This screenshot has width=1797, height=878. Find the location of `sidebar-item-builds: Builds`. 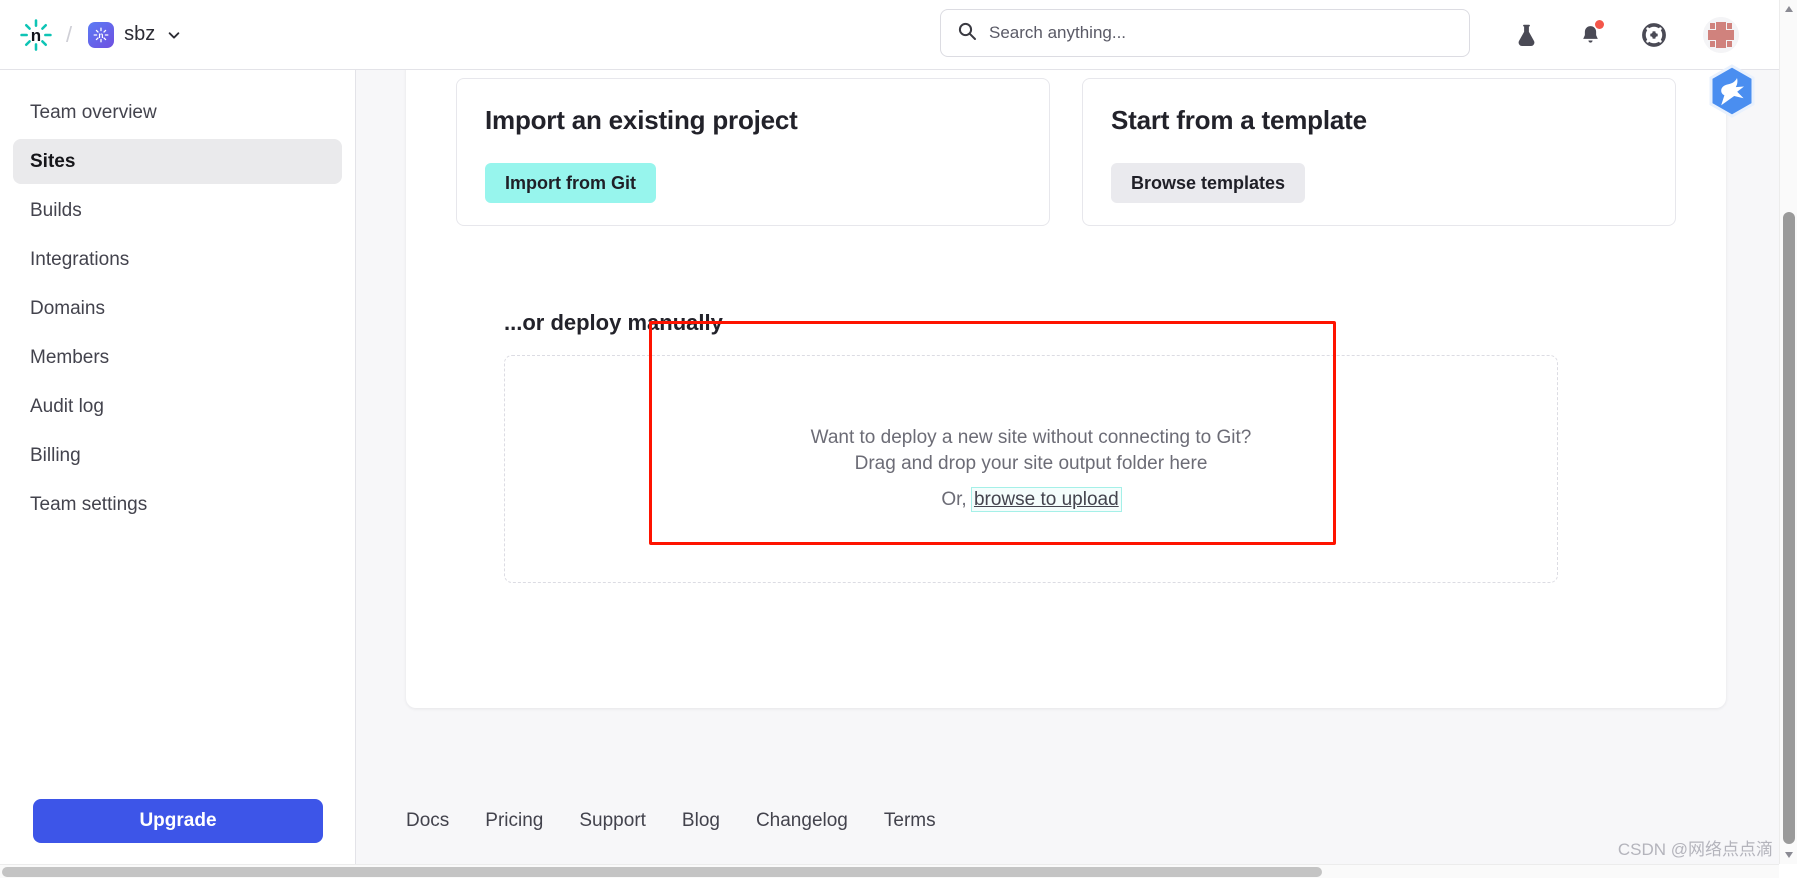

sidebar-item-builds: Builds is located at coordinates (177, 210).